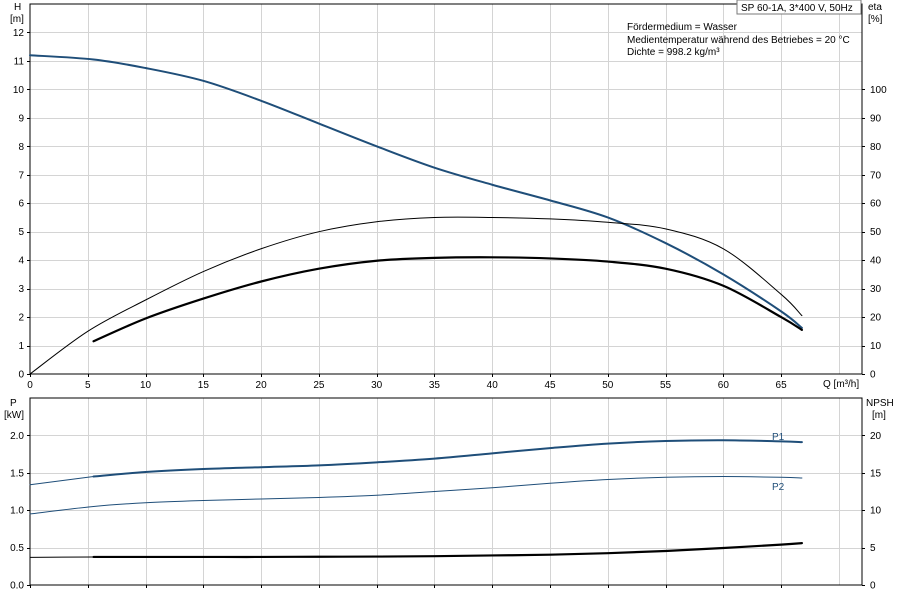 This screenshot has width=900, height=600. I want to click on top-left-tick-label: 7, so click(21, 175).